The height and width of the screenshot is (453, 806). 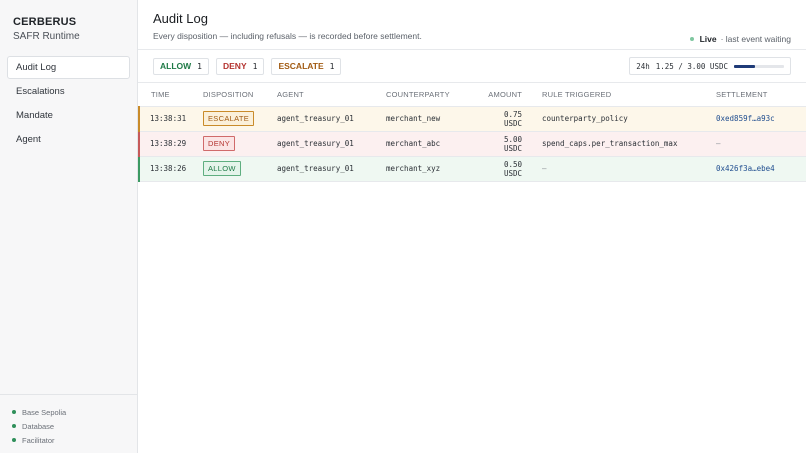 What do you see at coordinates (708, 38) in the screenshot?
I see `live-label: Live` at bounding box center [708, 38].